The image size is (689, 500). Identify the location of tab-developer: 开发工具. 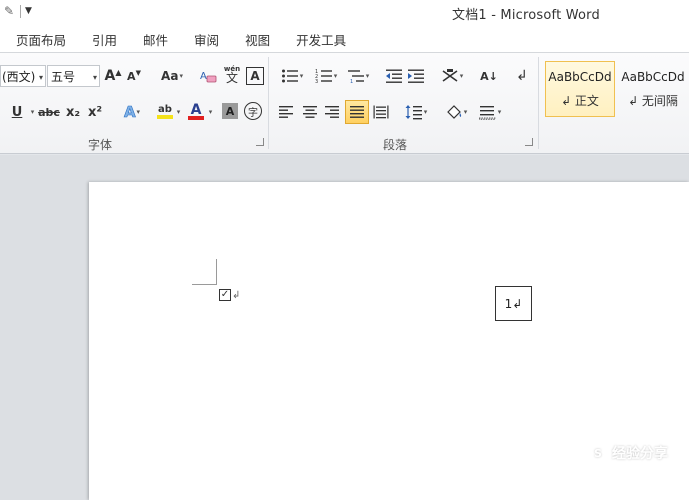
(321, 39).